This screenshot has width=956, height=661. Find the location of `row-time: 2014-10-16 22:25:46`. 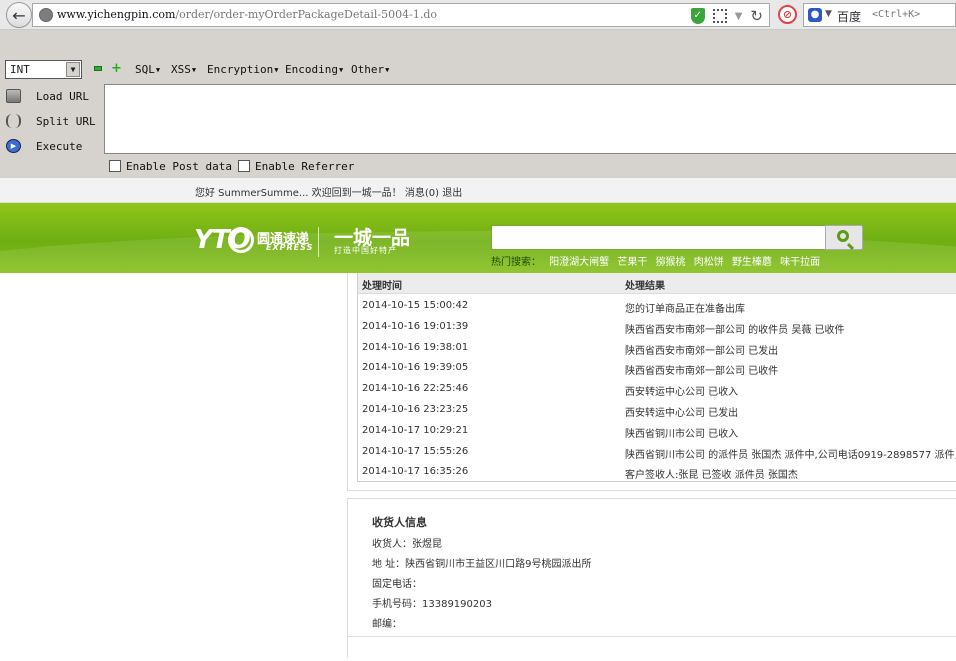

row-time: 2014-10-16 22:25:46 is located at coordinates (415, 388).